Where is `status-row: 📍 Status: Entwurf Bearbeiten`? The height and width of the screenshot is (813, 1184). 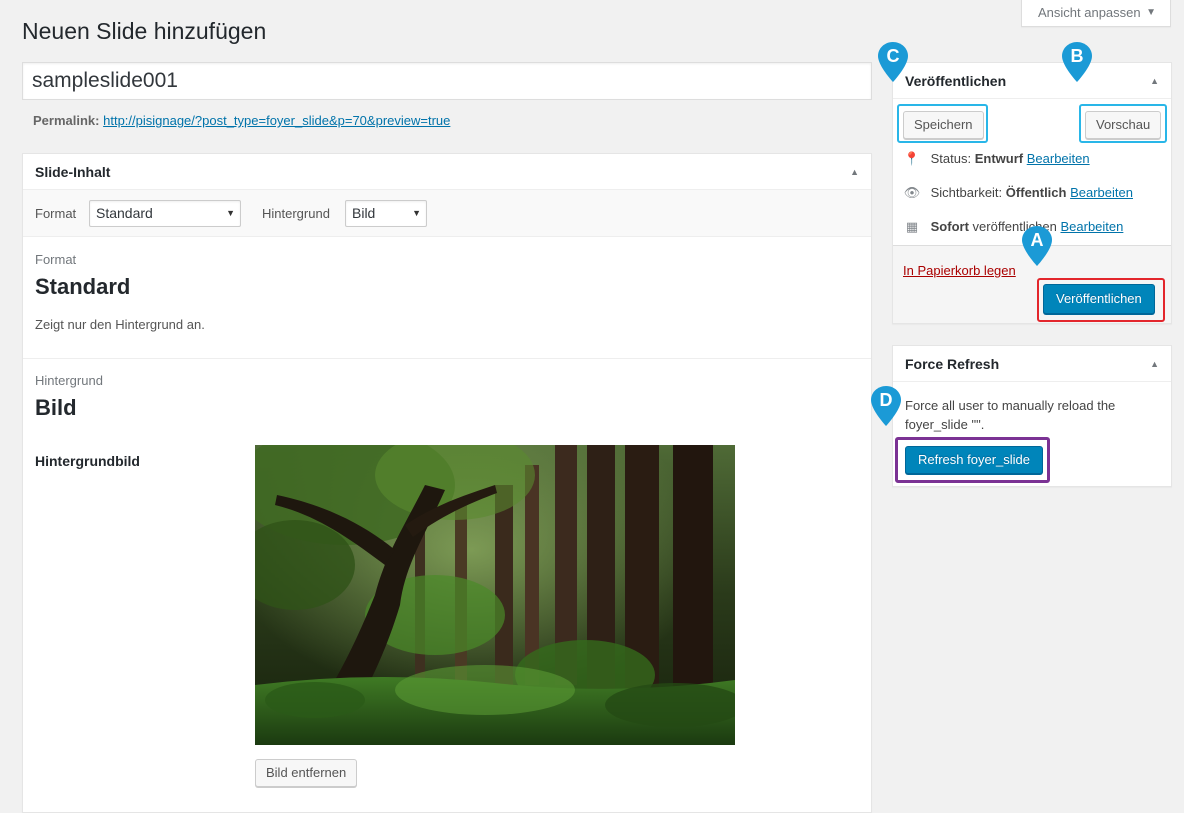
status-row: 📍 Status: Entwurf Bearbeiten is located at coordinates (996, 159).